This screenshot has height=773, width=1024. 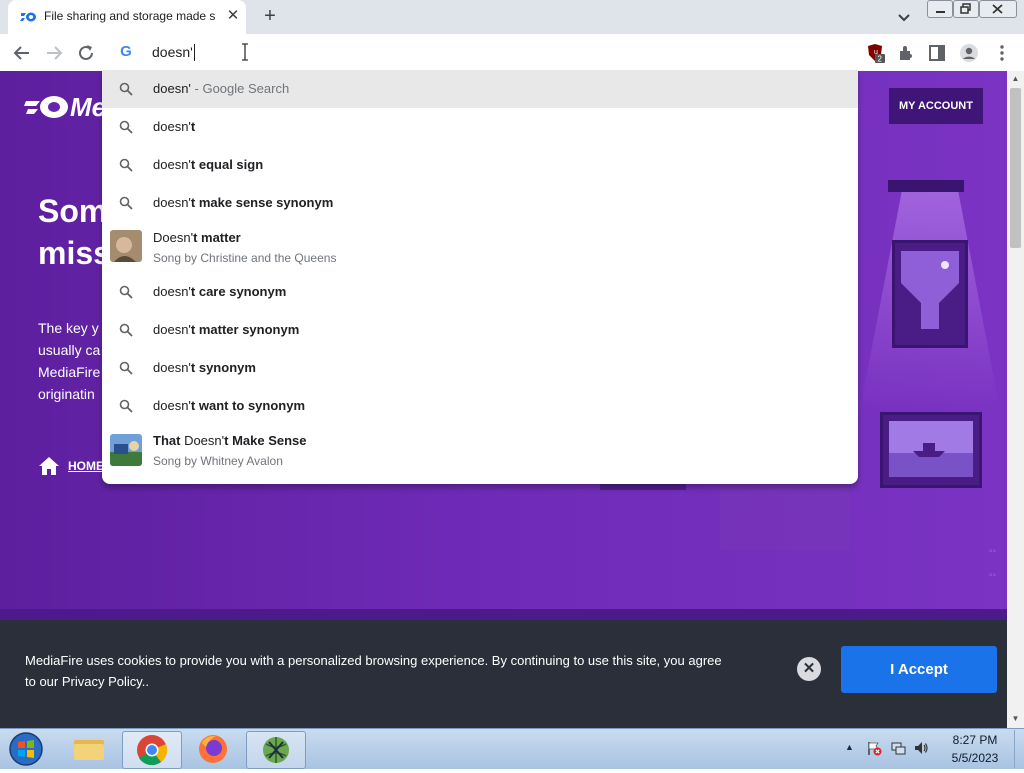 I want to click on mediafire-logo-text: Me, so click(x=88, y=107).